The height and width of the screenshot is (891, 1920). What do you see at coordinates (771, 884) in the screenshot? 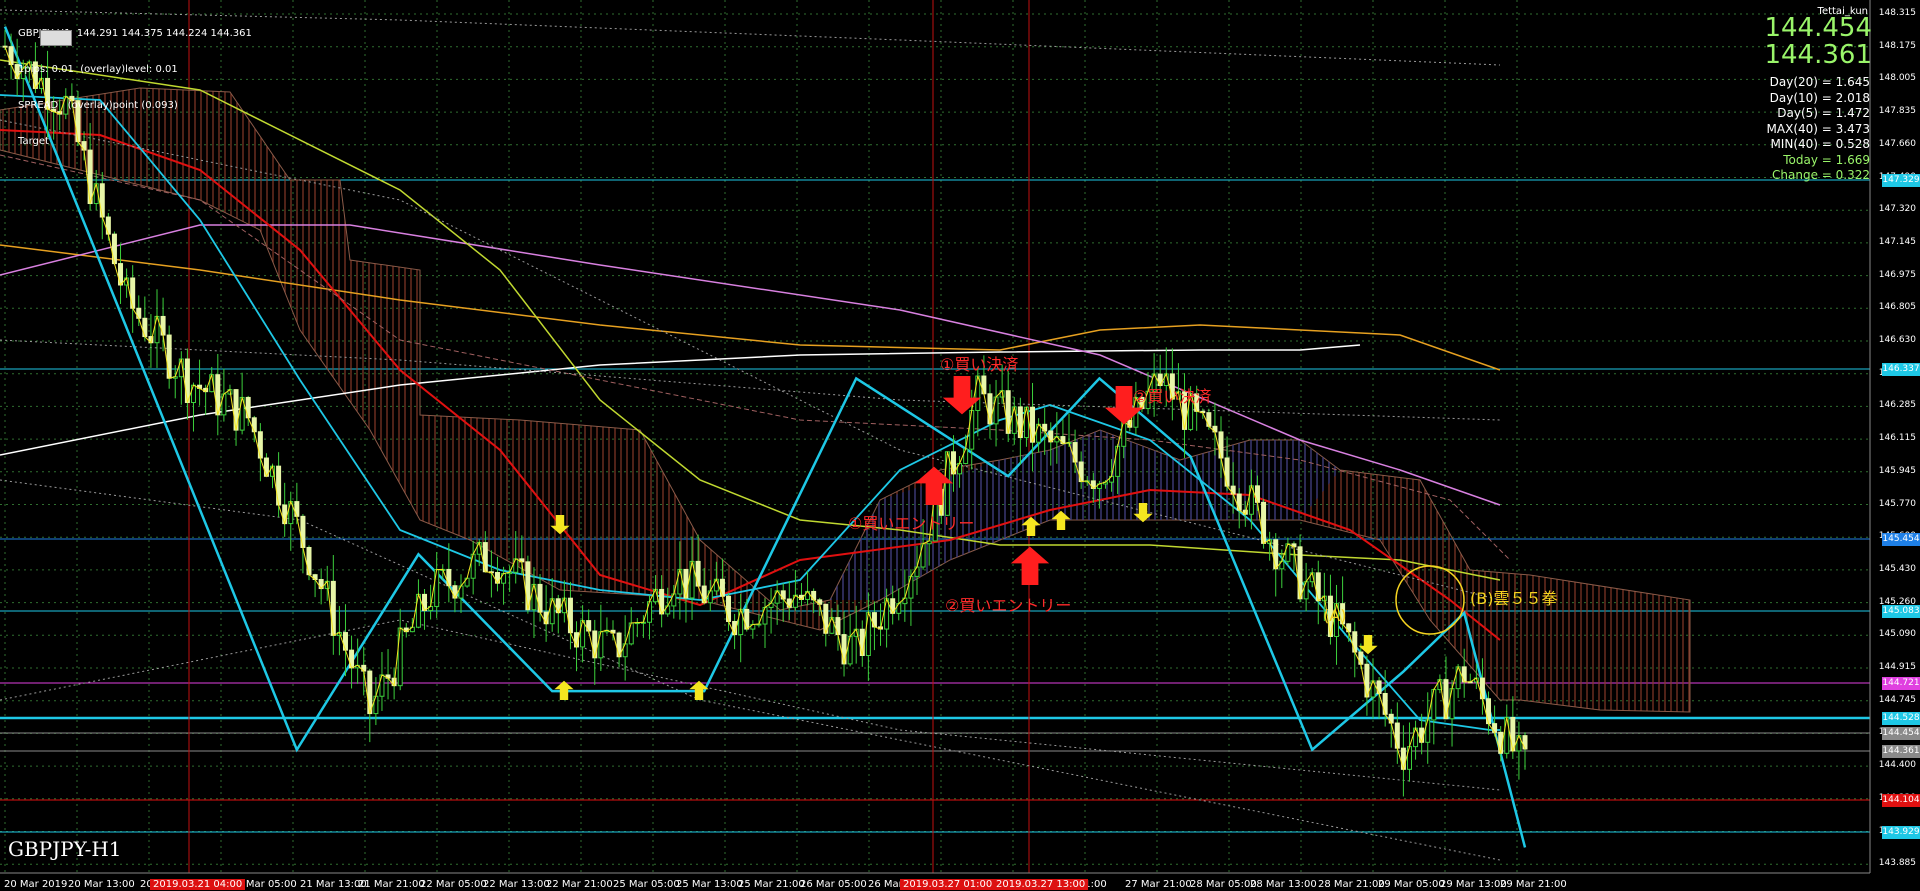
I see `time-tick-label: 25 Mar 21:00` at bounding box center [771, 884].